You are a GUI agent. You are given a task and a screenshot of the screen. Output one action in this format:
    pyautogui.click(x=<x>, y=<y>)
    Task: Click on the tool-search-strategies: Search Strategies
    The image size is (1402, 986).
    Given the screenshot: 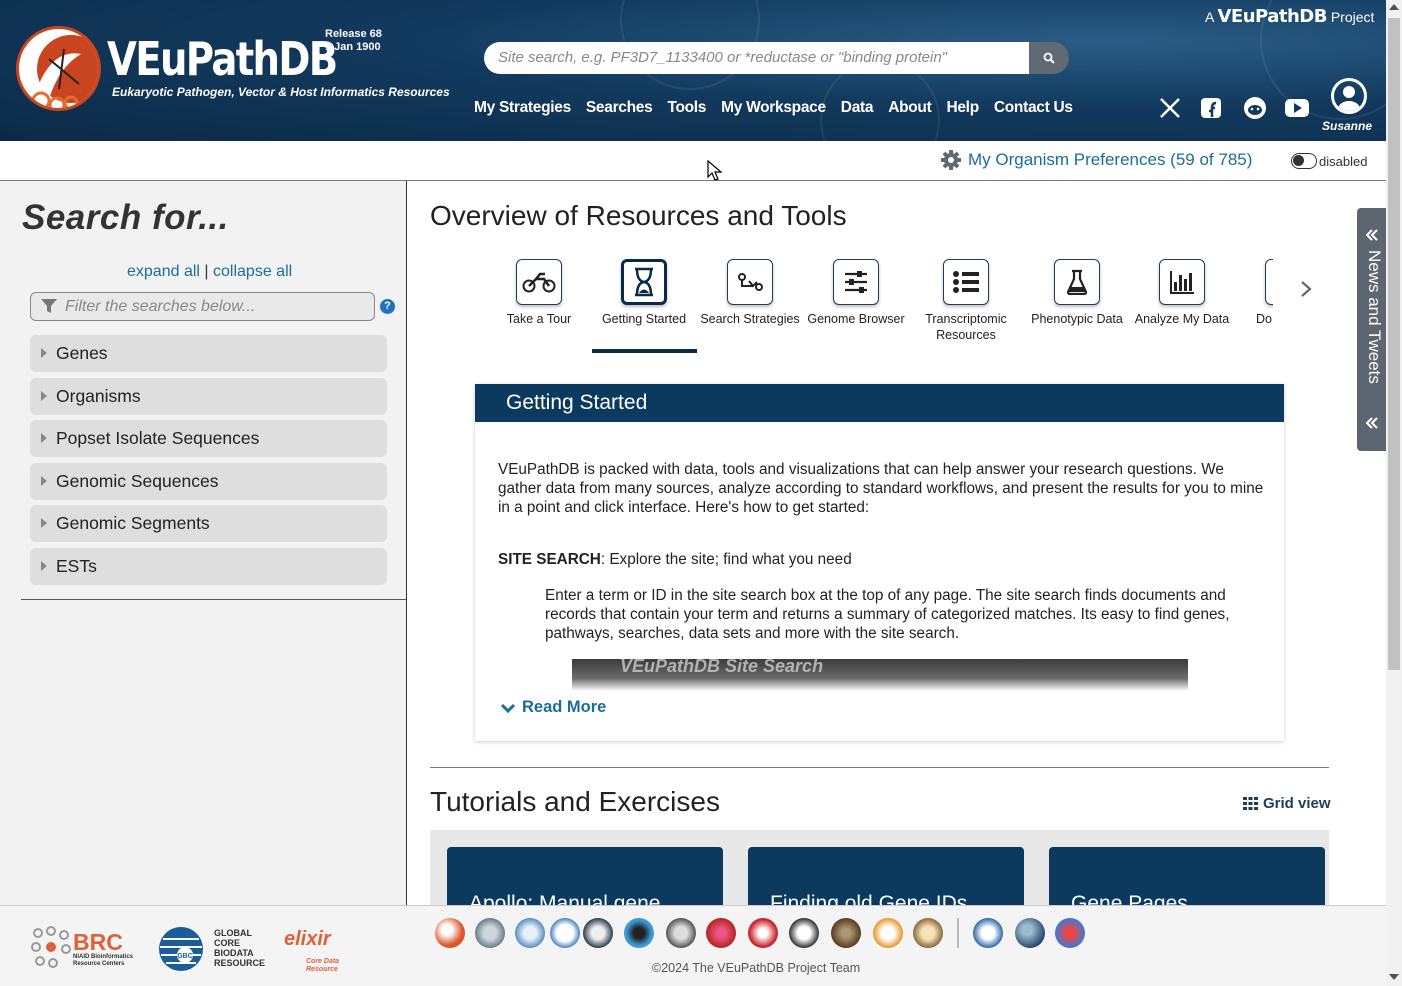 What is the action you would take?
    pyautogui.click(x=750, y=293)
    